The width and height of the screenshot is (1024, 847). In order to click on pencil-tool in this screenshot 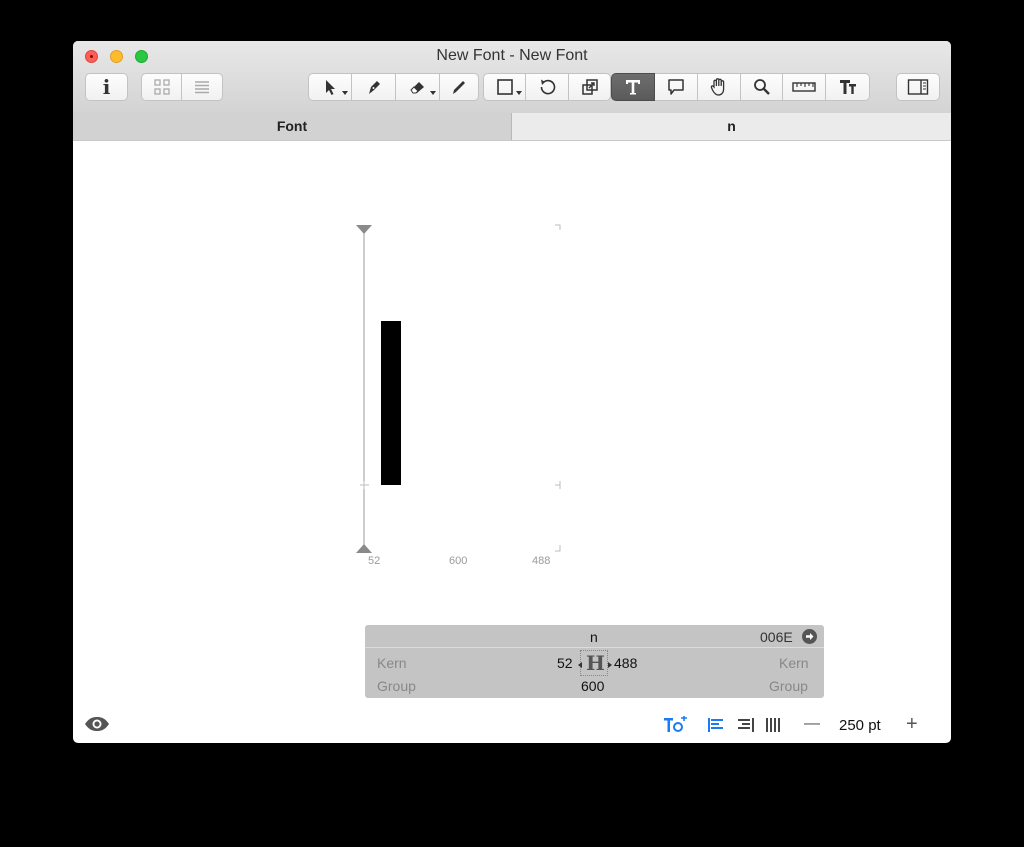, I will do `click(459, 87)`.